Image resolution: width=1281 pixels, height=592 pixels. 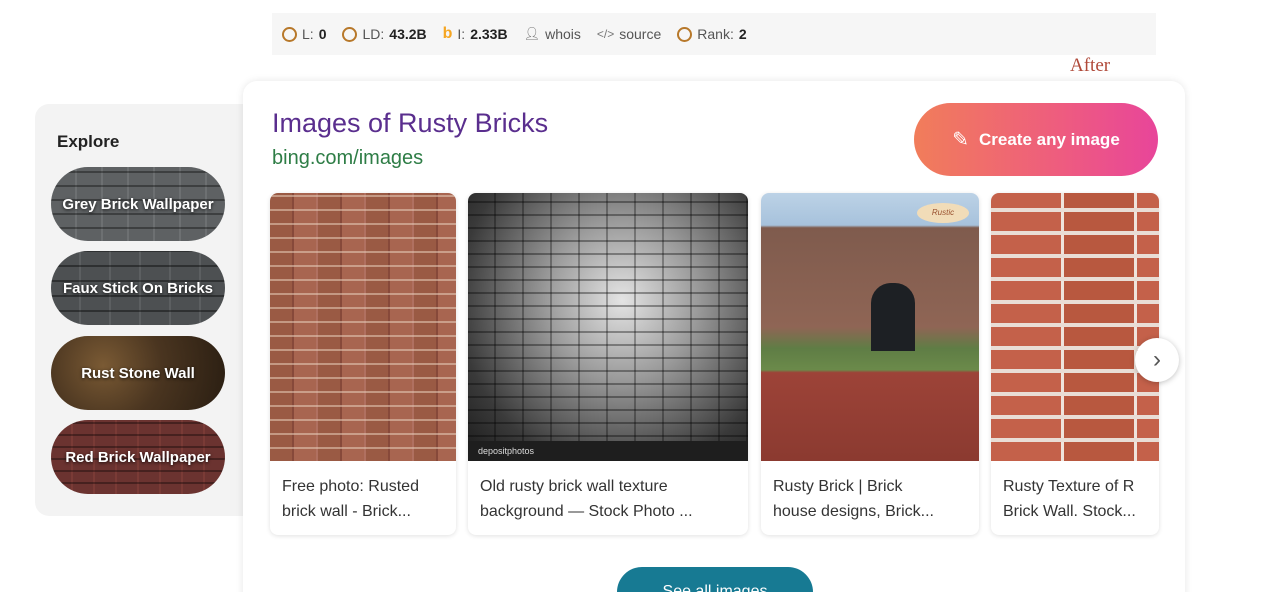 What do you see at coordinates (715, 579) in the screenshot?
I see `see-all-images-button: See all images` at bounding box center [715, 579].